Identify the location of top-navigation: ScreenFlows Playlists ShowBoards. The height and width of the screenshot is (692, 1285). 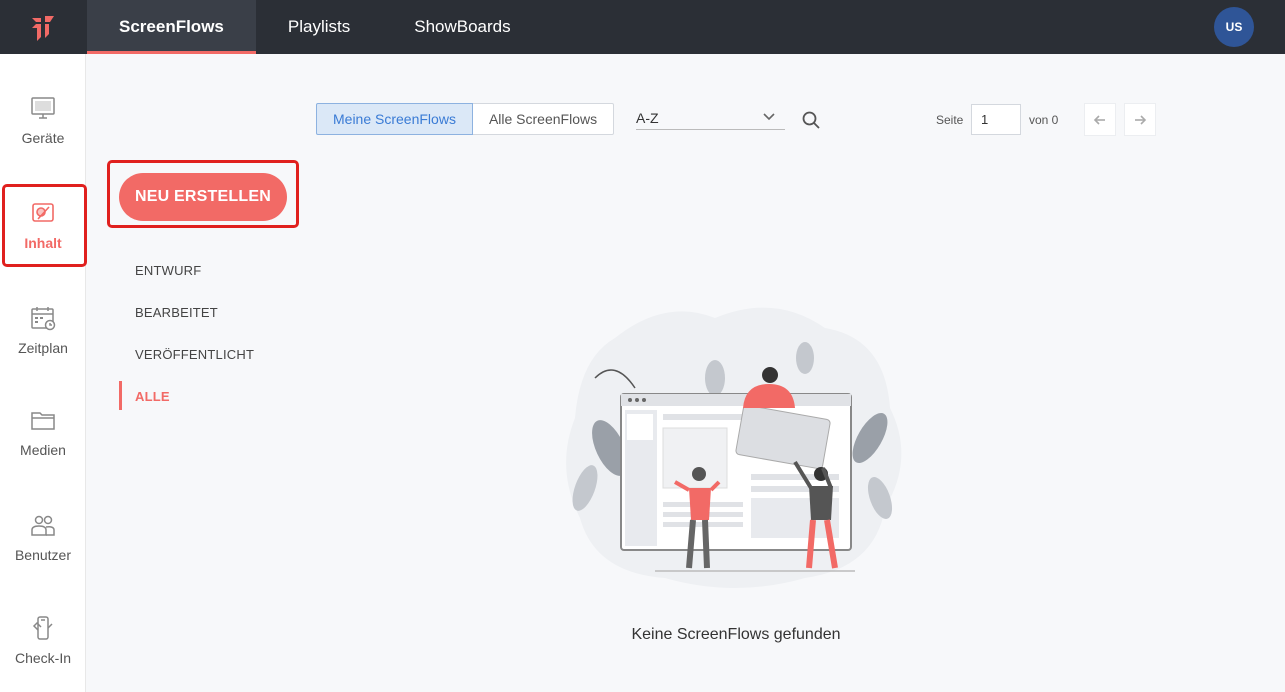
(315, 27).